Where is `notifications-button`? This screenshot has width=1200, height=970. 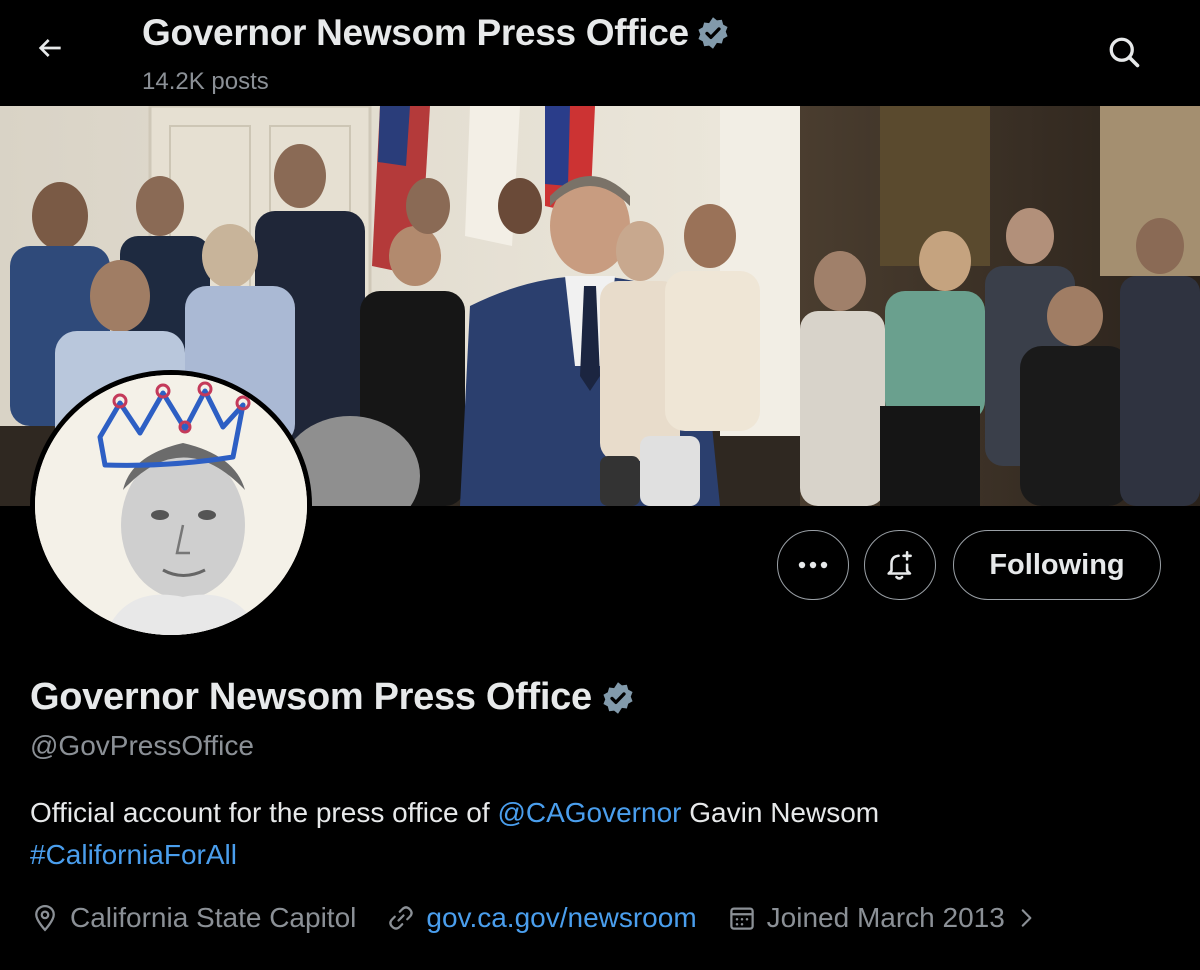 notifications-button is located at coordinates (900, 565).